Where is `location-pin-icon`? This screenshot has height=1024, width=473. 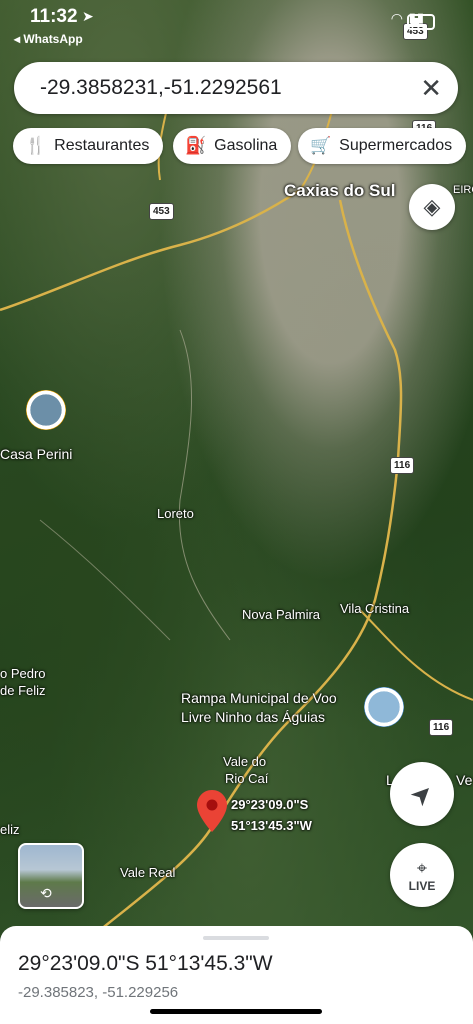
location-pin-icon is located at coordinates (212, 811).